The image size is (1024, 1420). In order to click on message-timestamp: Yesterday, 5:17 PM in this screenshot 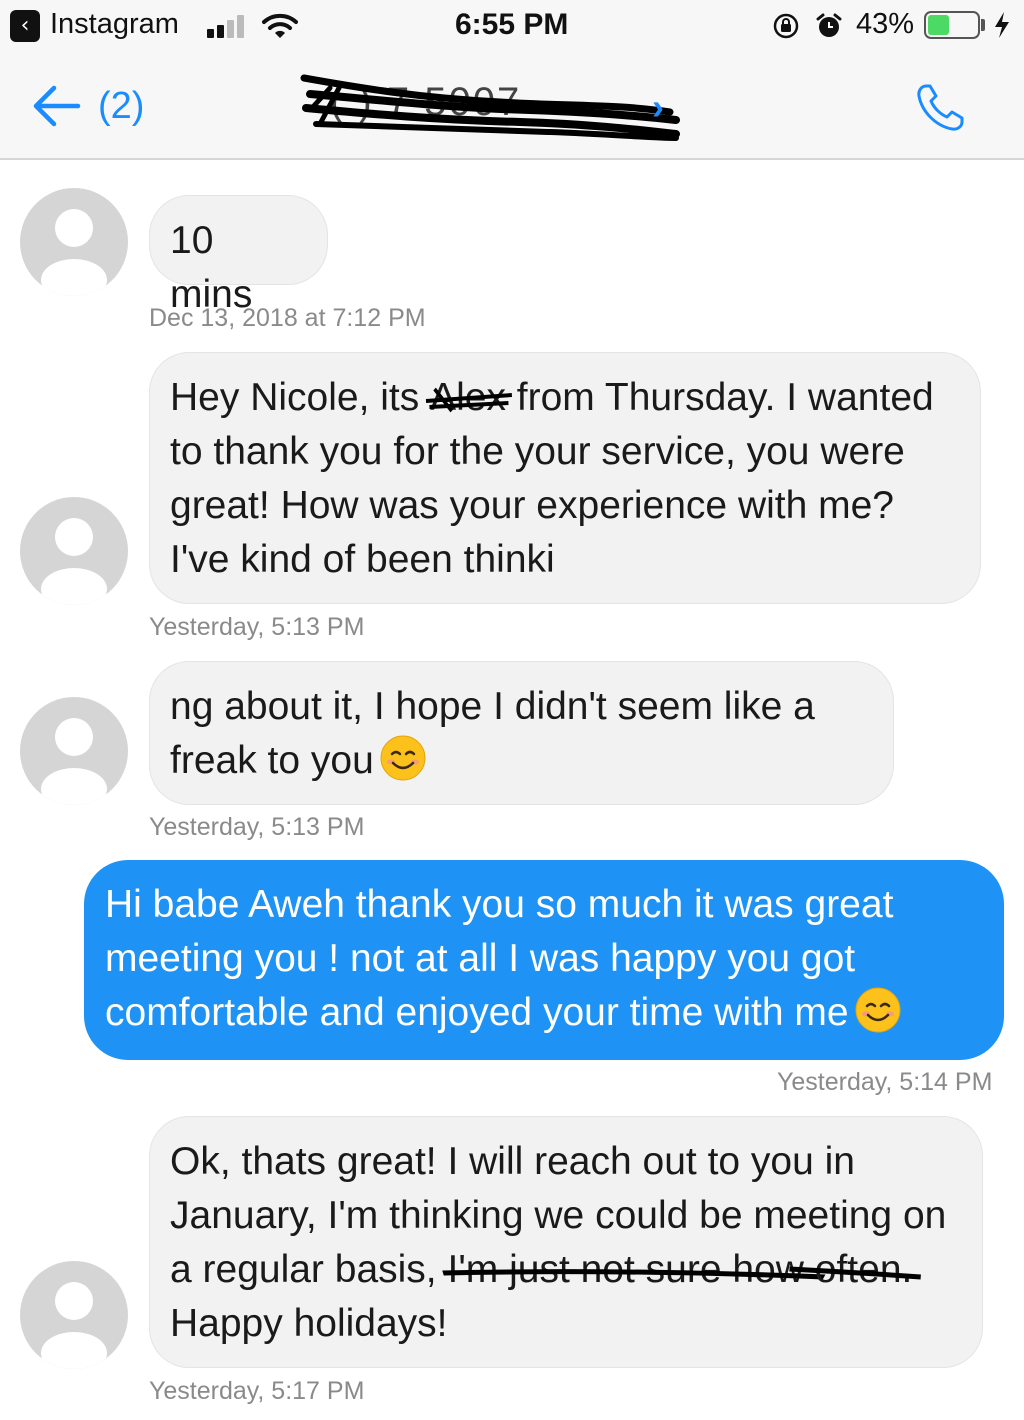, I will do `click(257, 1391)`.